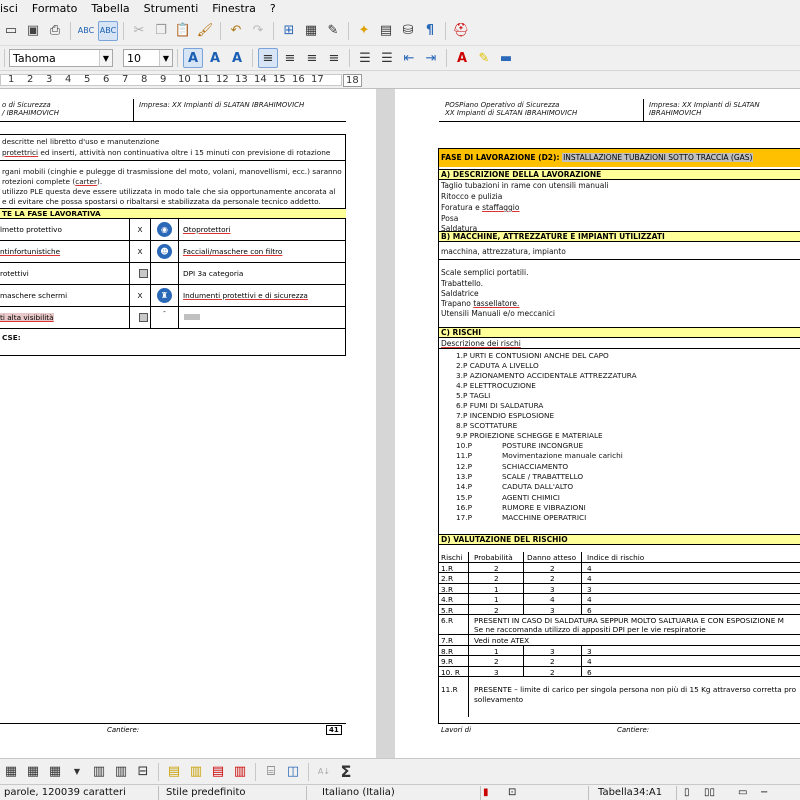 Image resolution: width=800 pixels, height=800 pixels. What do you see at coordinates (346, 772) in the screenshot?
I see `sum-icon: Σ` at bounding box center [346, 772].